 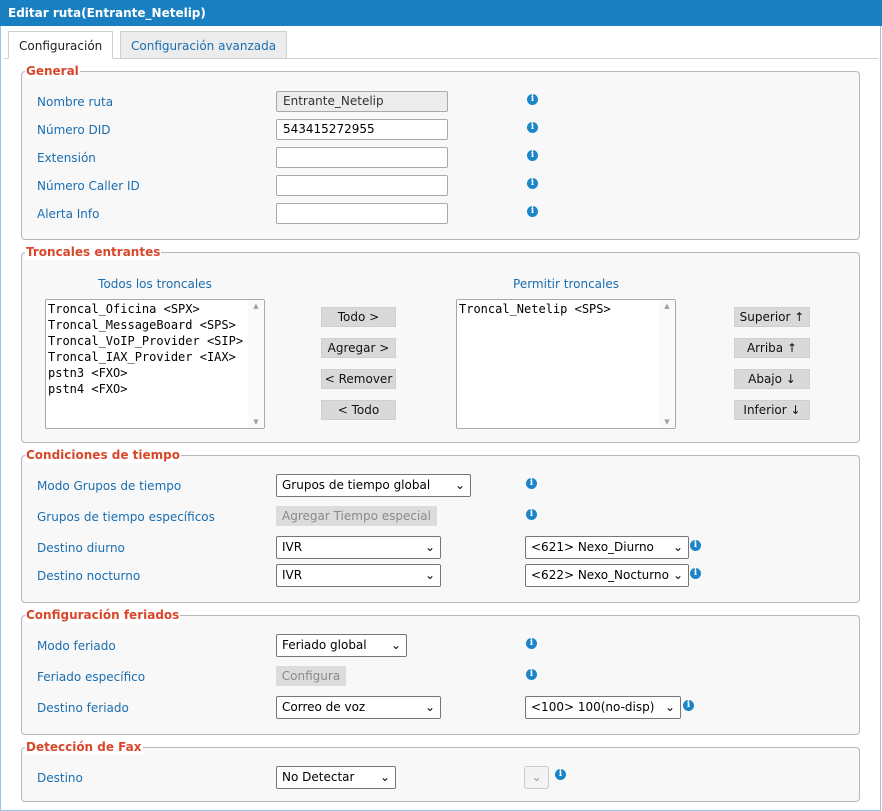 What do you see at coordinates (772, 317) in the screenshot?
I see `move-top-button: Superior ↑` at bounding box center [772, 317].